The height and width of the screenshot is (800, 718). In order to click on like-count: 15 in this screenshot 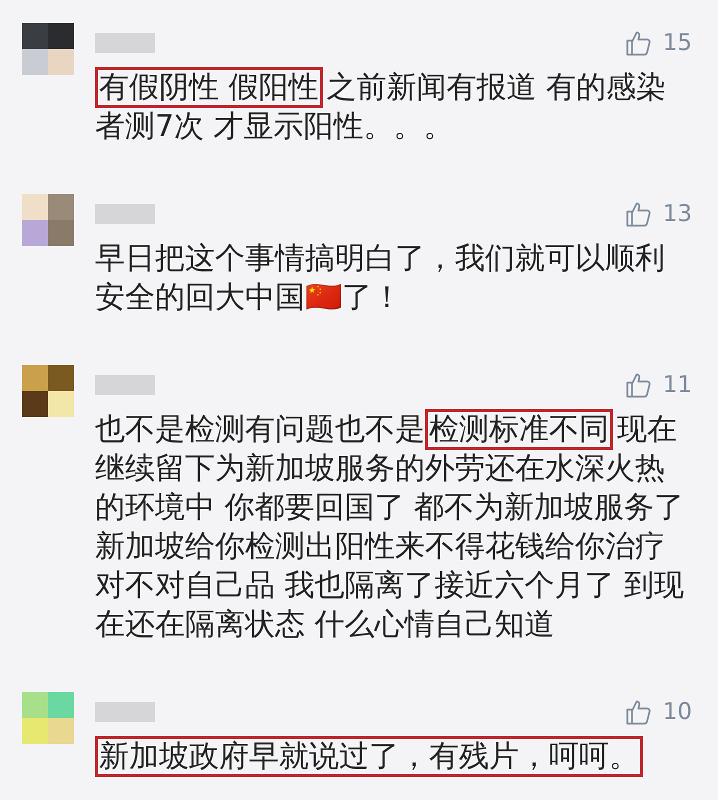, I will do `click(677, 43)`.